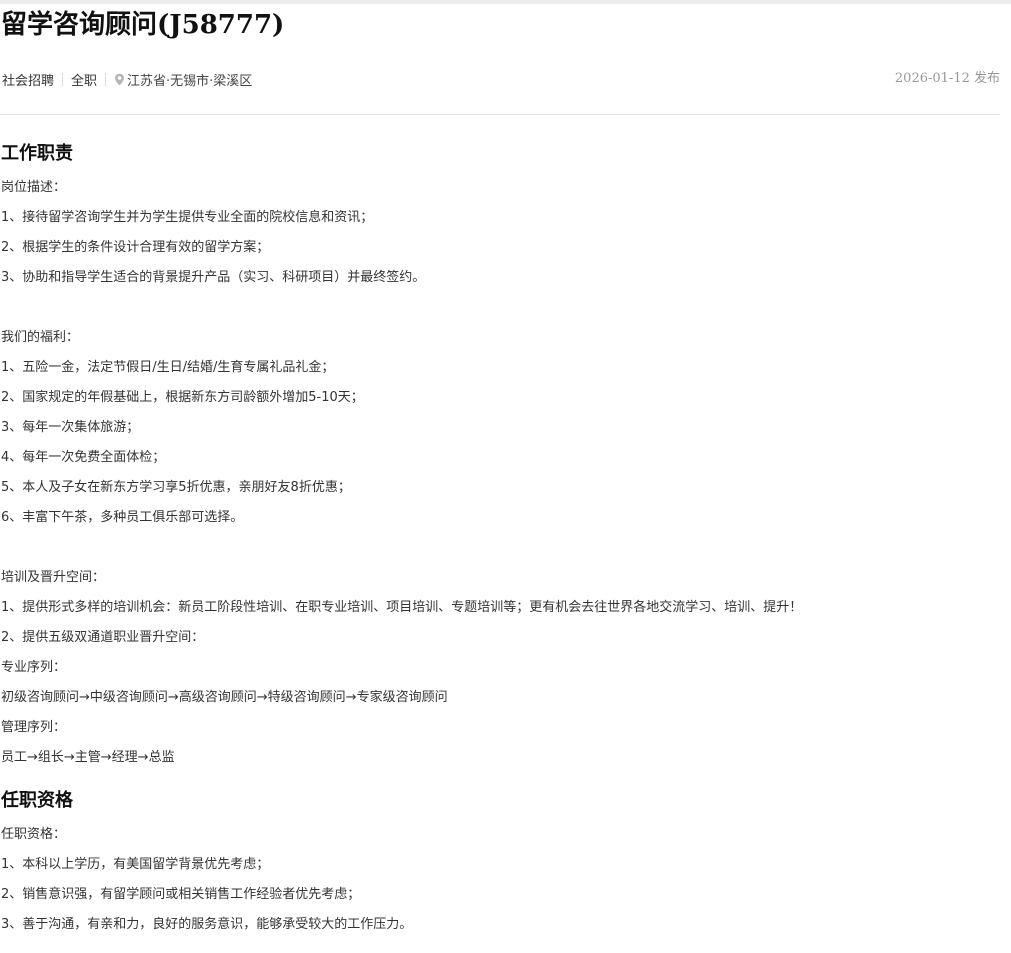 The width and height of the screenshot is (1011, 953). What do you see at coordinates (168, 367) in the screenshot?
I see `duties-line: 1、五险一金，法定节假日/生日/结婚/生育专属礼品礼金；` at bounding box center [168, 367].